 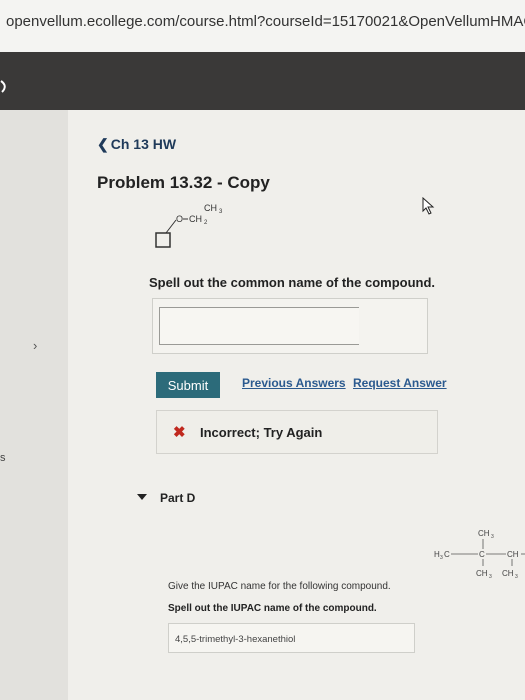 I want to click on bottom-right-ch3-label: CH, so click(x=508, y=573).